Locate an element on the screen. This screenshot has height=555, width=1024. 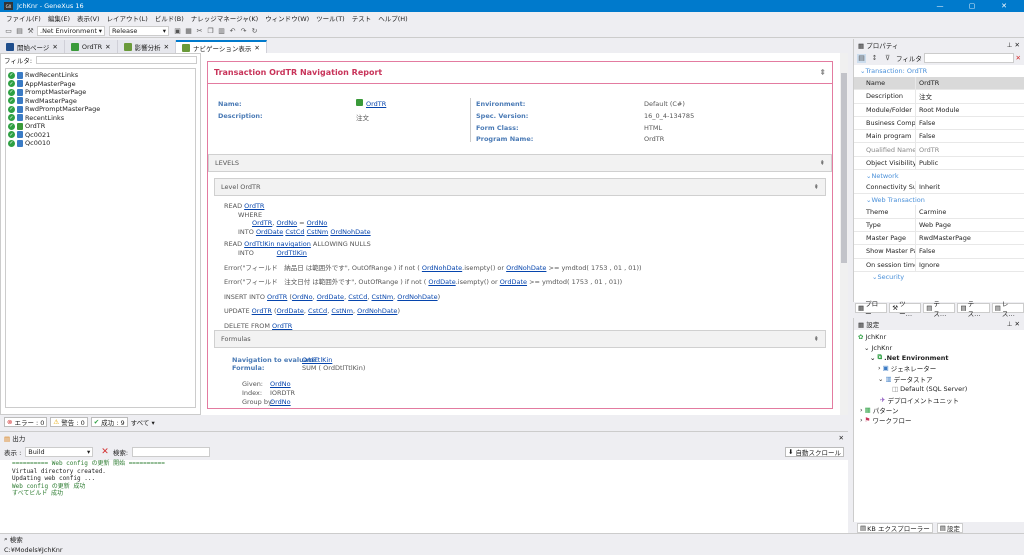
category-security: ⌄ Security is located at coordinates (939, 277).